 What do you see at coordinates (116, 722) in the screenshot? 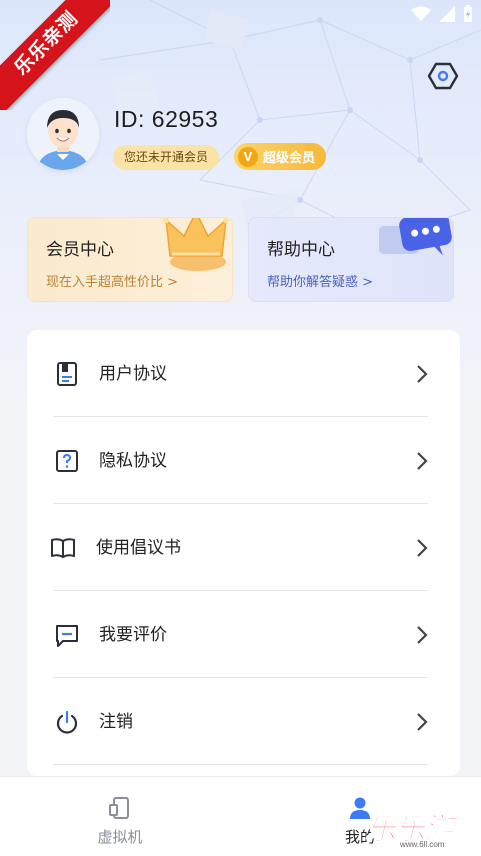
I see `menu-item-label: 注销` at bounding box center [116, 722].